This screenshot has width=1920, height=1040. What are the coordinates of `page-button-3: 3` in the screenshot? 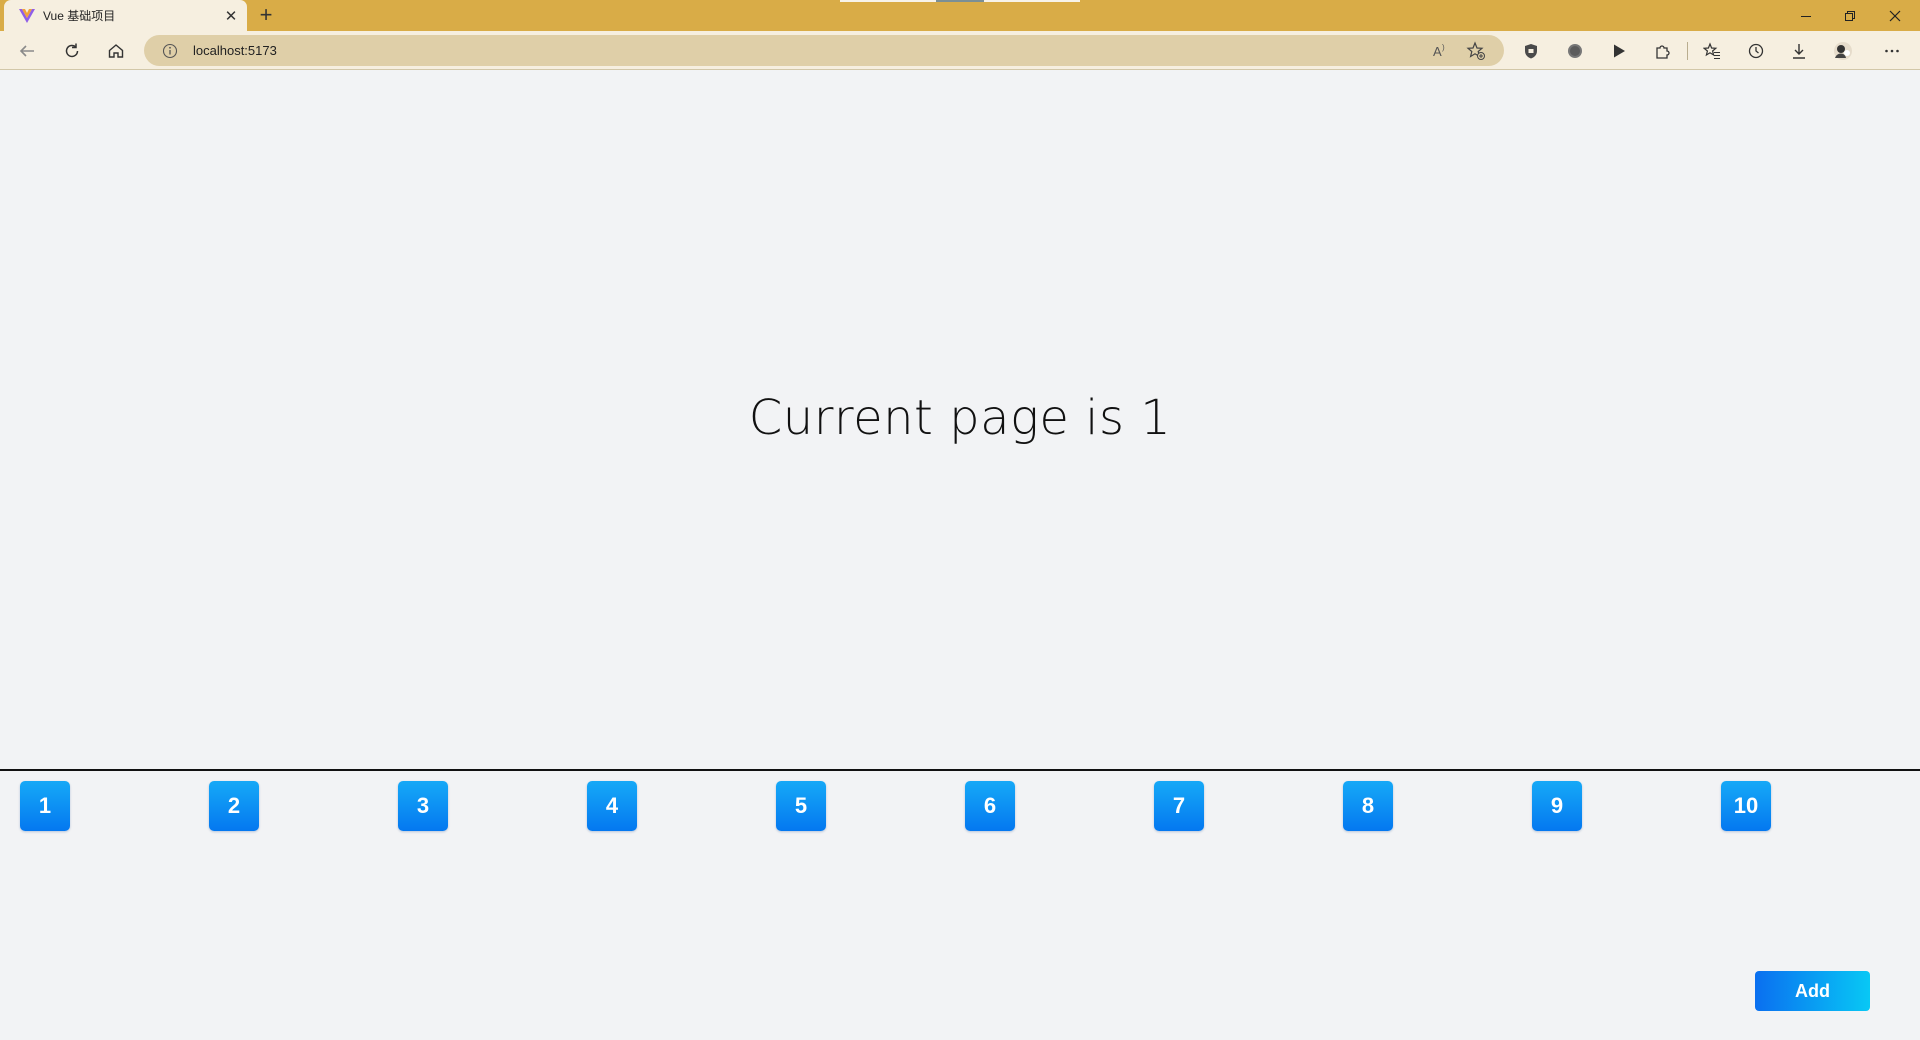 It's located at (423, 806).